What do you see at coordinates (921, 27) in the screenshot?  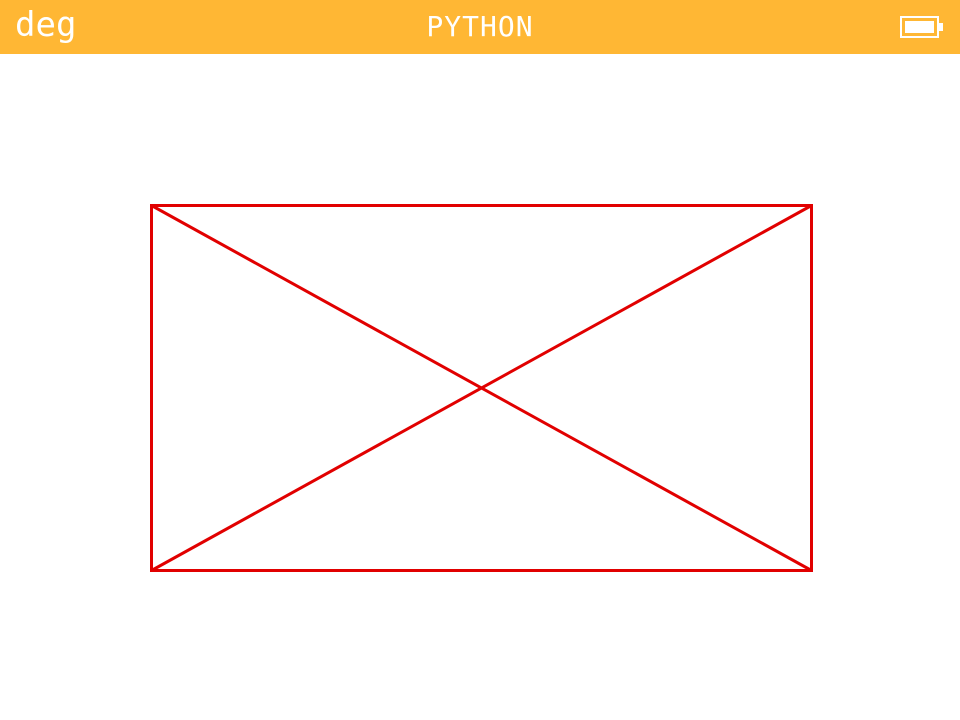 I see `battery-full-icon` at bounding box center [921, 27].